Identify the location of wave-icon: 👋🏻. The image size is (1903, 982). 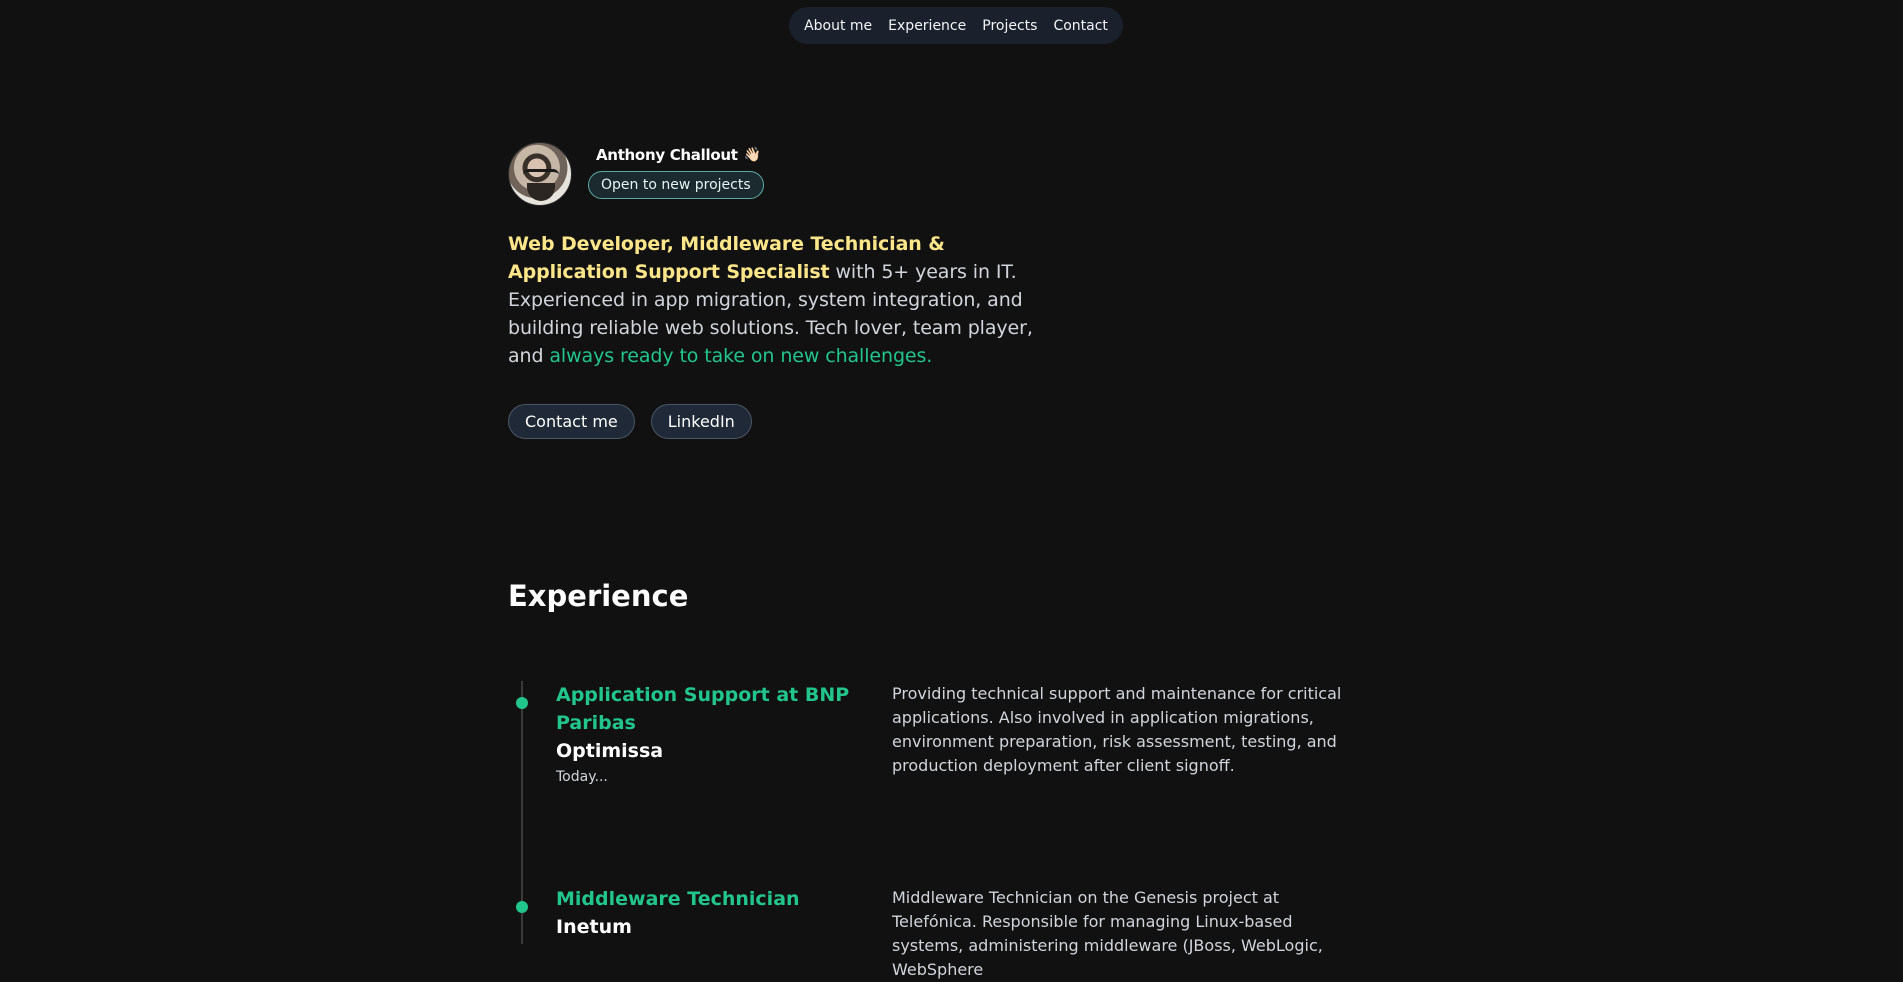
(752, 154).